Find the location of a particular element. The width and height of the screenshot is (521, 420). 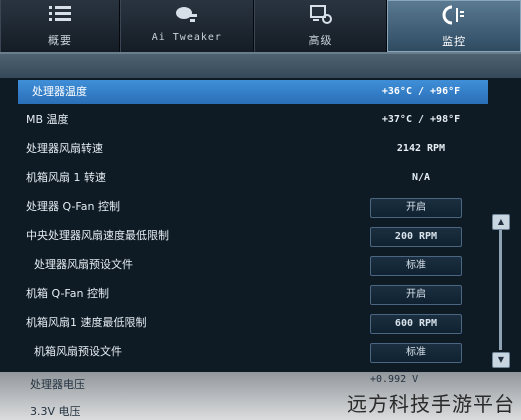

row-value: N/A is located at coordinates (421, 177).